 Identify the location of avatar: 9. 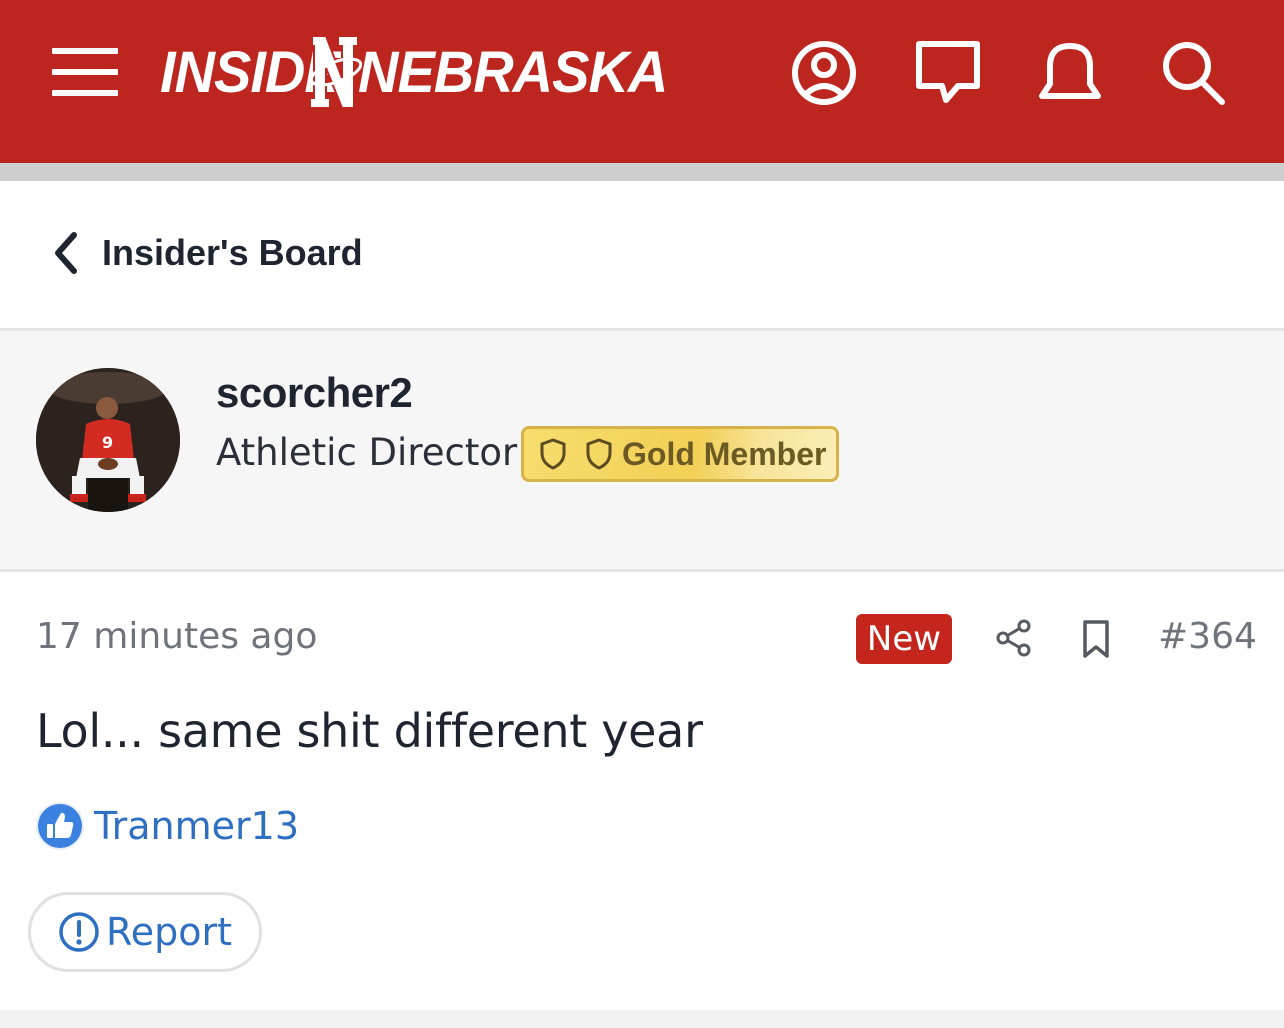
(108, 440).